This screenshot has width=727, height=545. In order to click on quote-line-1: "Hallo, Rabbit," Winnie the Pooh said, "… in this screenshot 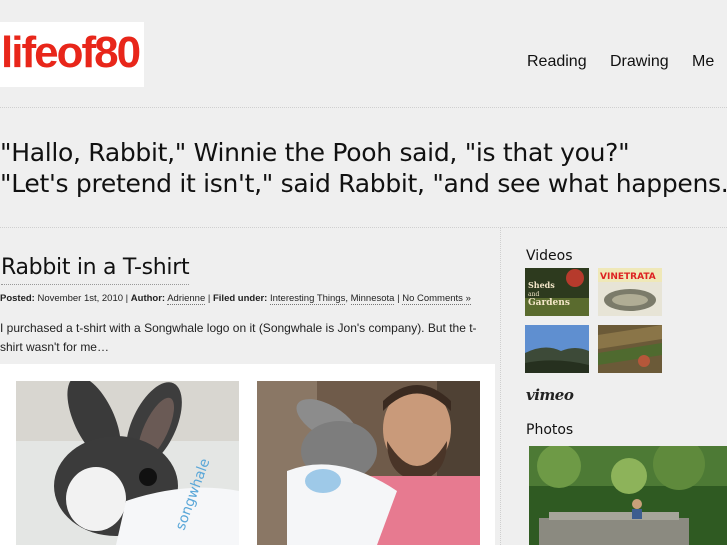, I will do `click(315, 152)`.